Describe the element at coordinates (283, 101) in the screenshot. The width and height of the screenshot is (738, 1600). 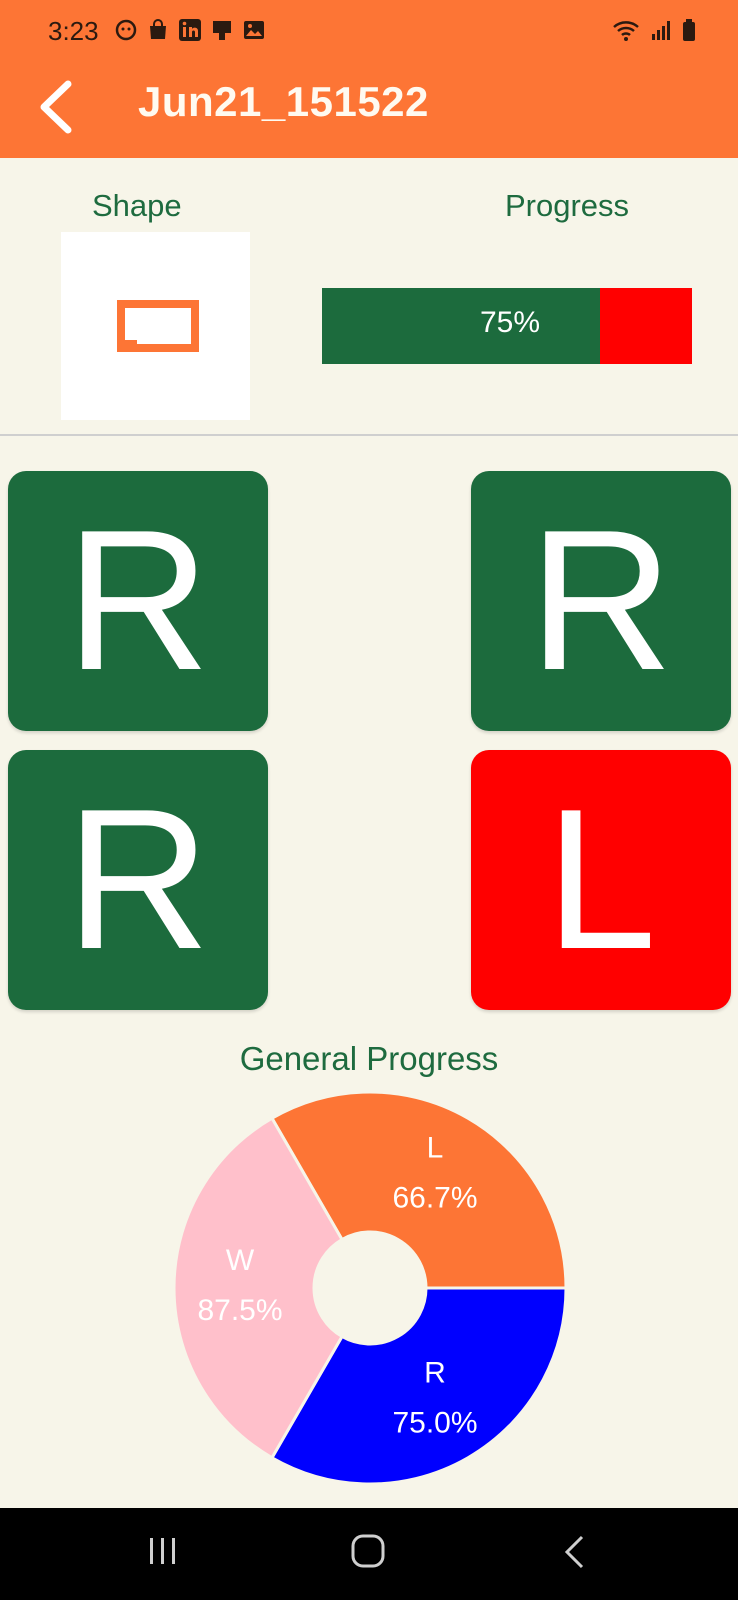
I see `page-title: Jun21_151522` at that location.